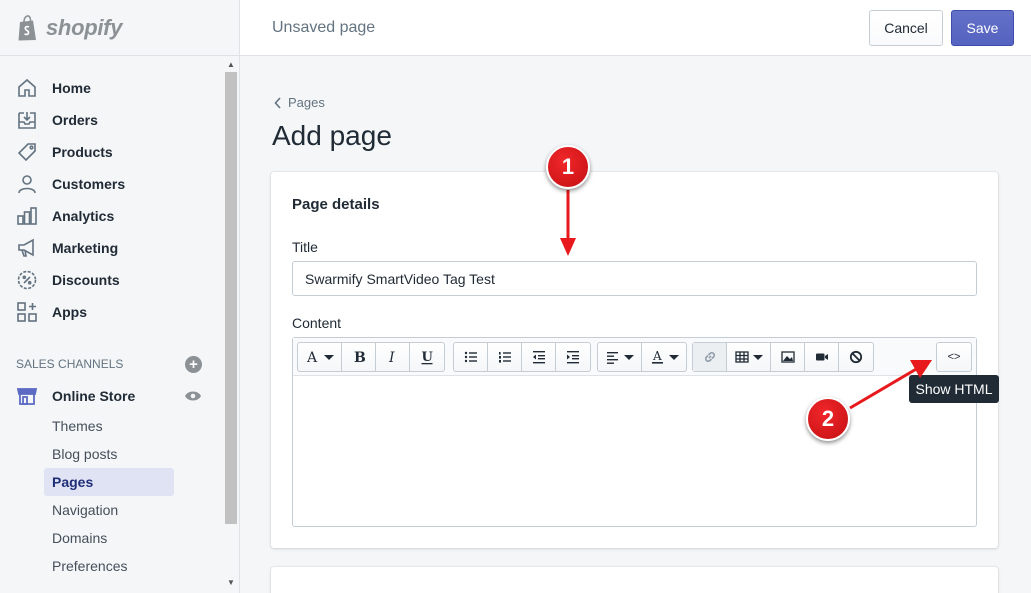 The height and width of the screenshot is (593, 1031). I want to click on subnav-navigation: Navigation, so click(109, 510).